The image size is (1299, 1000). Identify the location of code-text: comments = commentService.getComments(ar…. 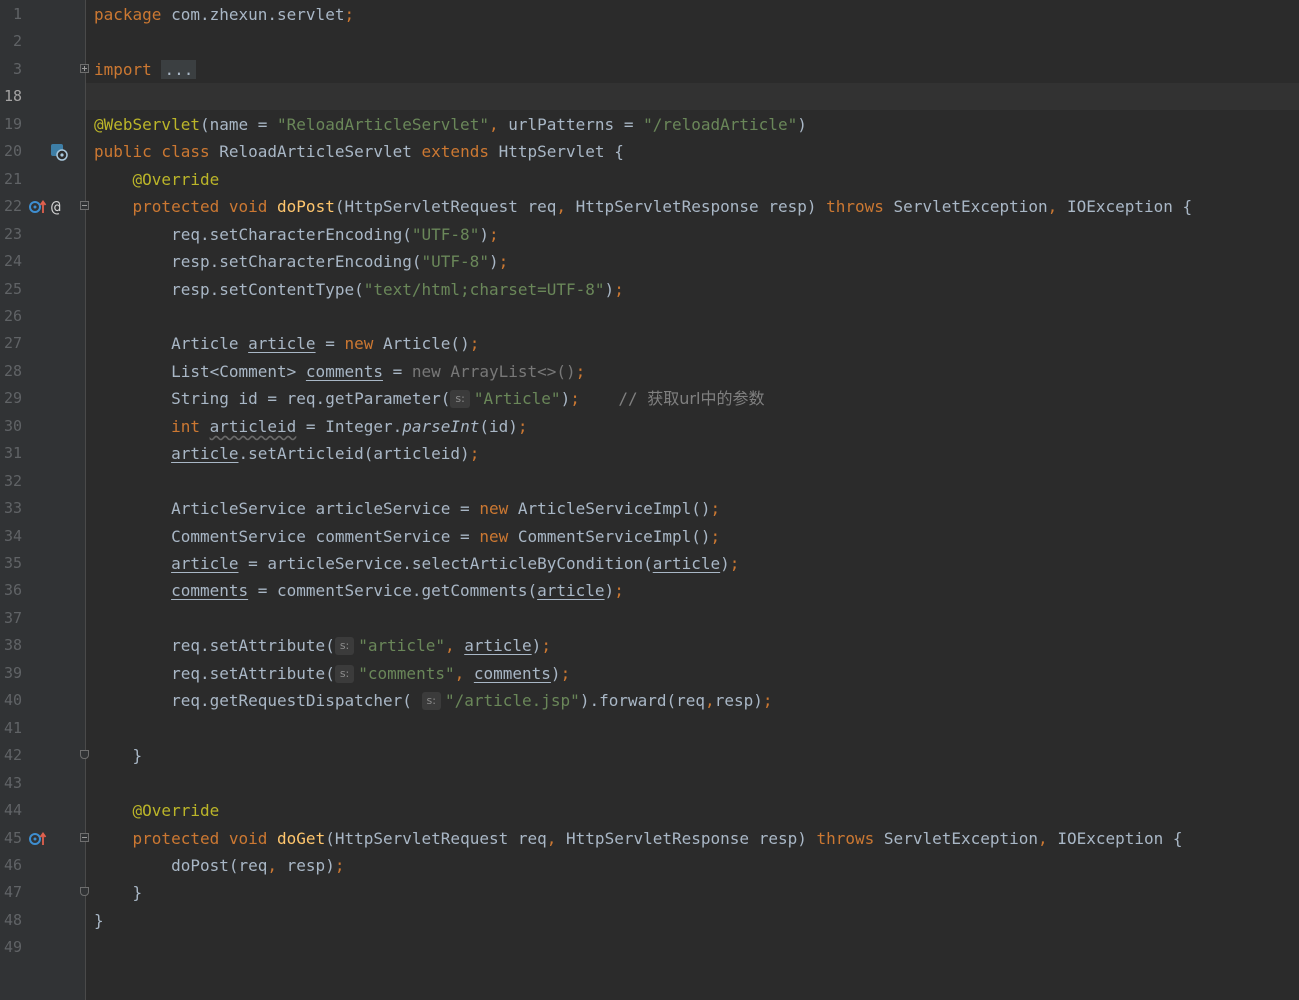
(359, 590).